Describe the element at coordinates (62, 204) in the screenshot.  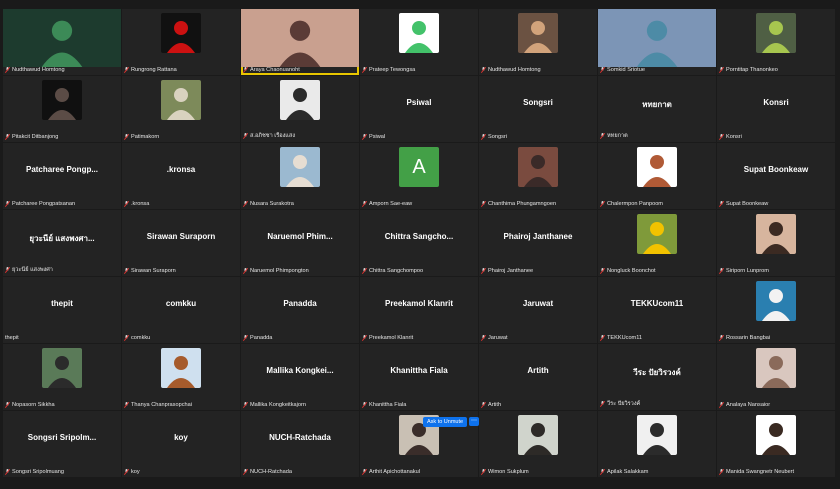
I see `participant-name-label: Patcharee Pongpatsanan` at that location.